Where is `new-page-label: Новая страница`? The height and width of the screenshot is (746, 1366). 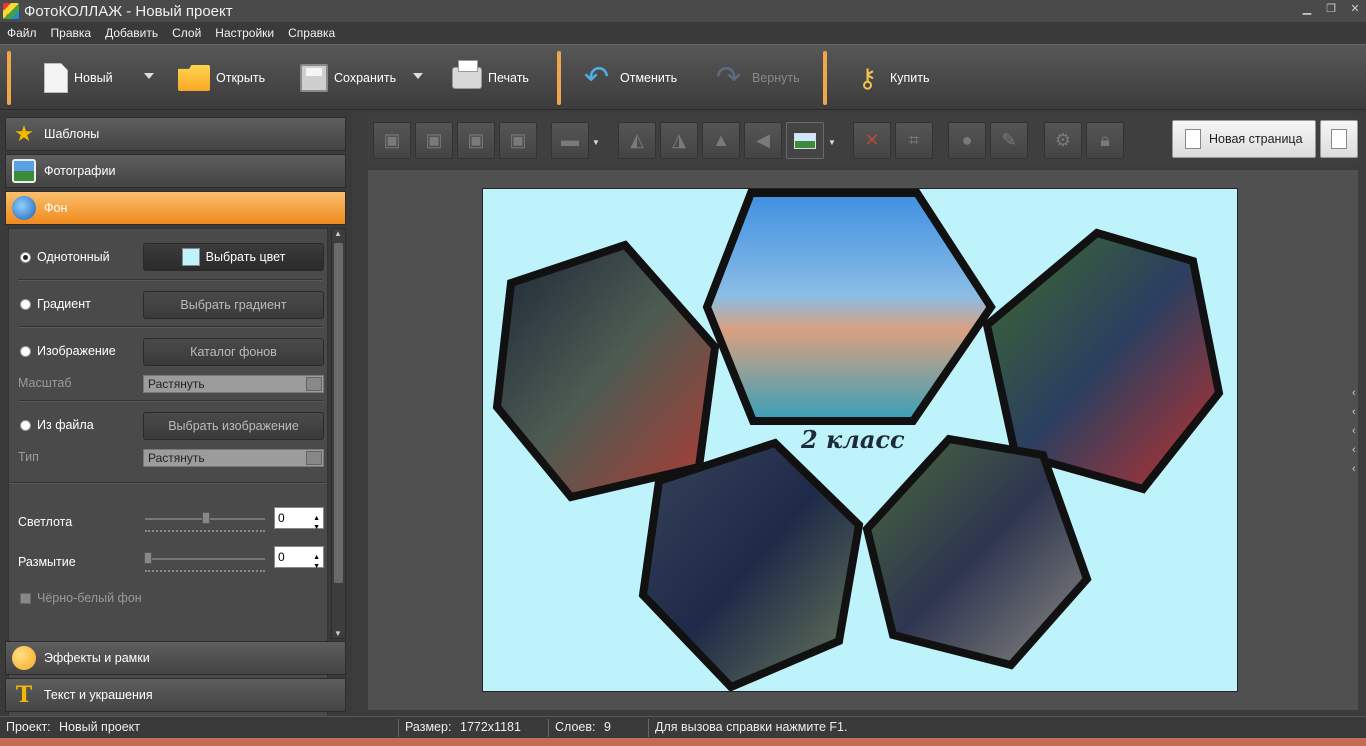 new-page-label: Новая страница is located at coordinates (1256, 139).